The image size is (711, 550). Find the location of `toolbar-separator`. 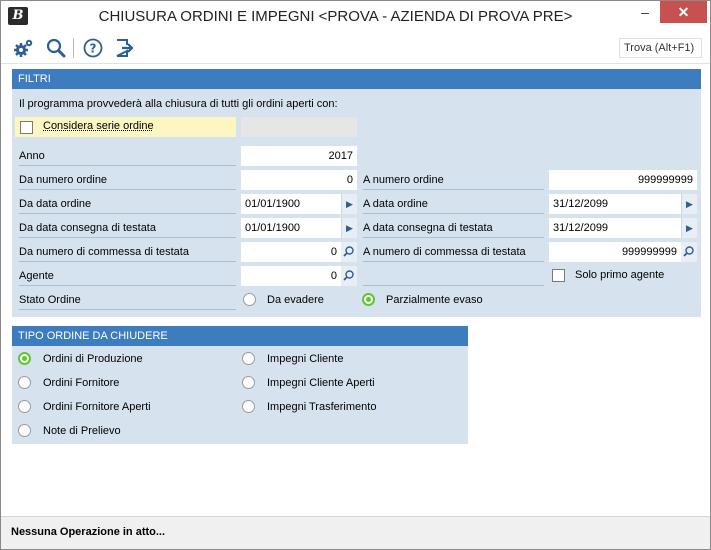

toolbar-separator is located at coordinates (73, 48).